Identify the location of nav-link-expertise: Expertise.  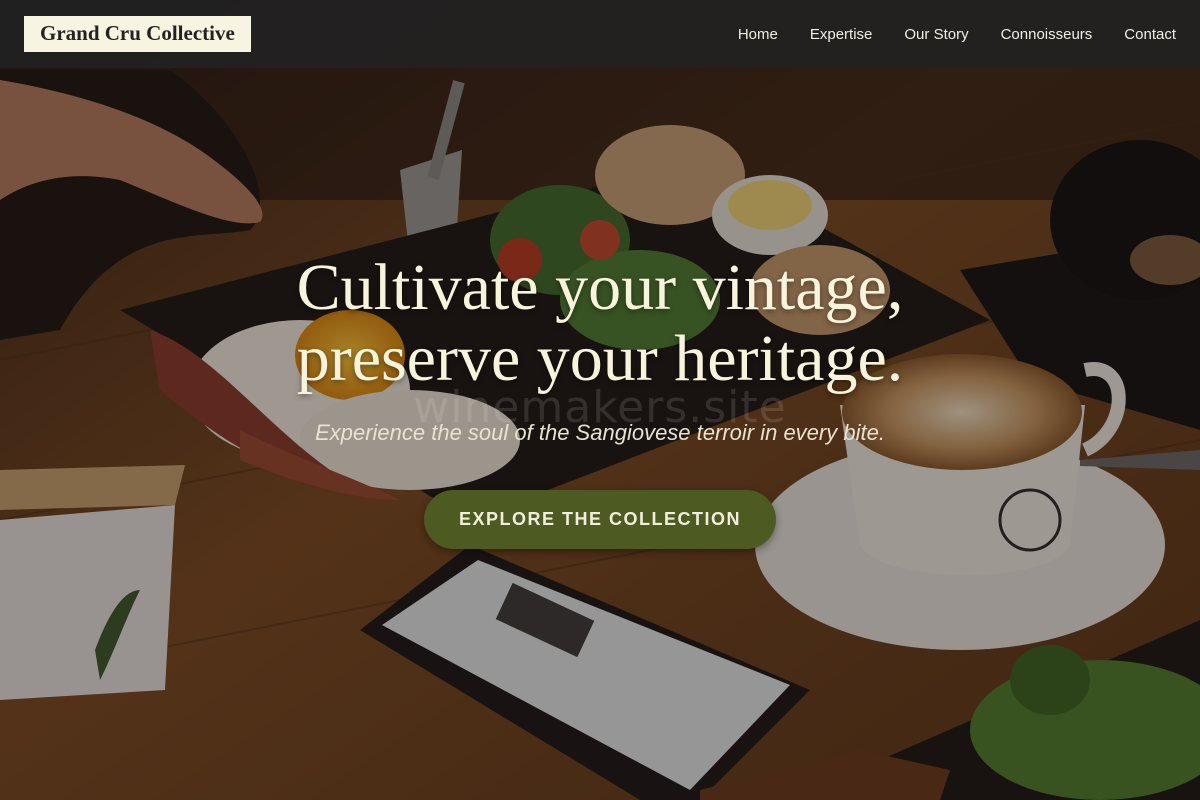
(841, 34).